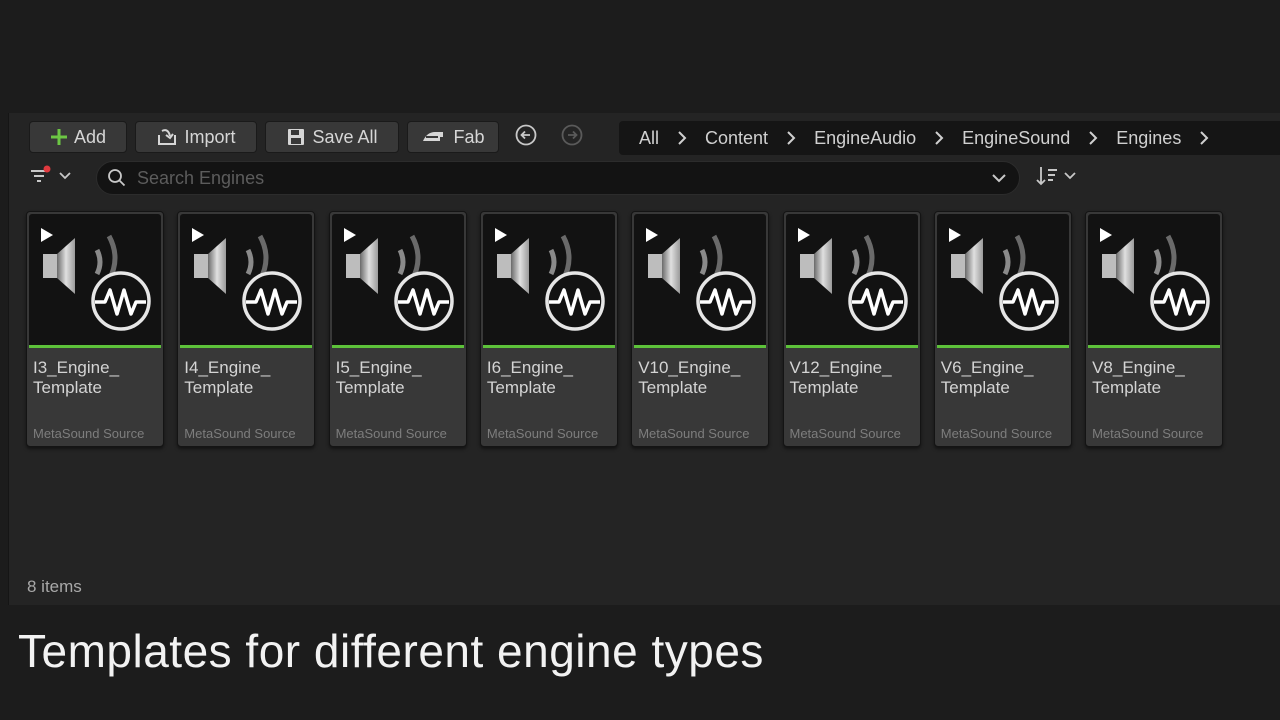 Image resolution: width=1280 pixels, height=720 pixels. I want to click on sort-button, so click(1060, 178).